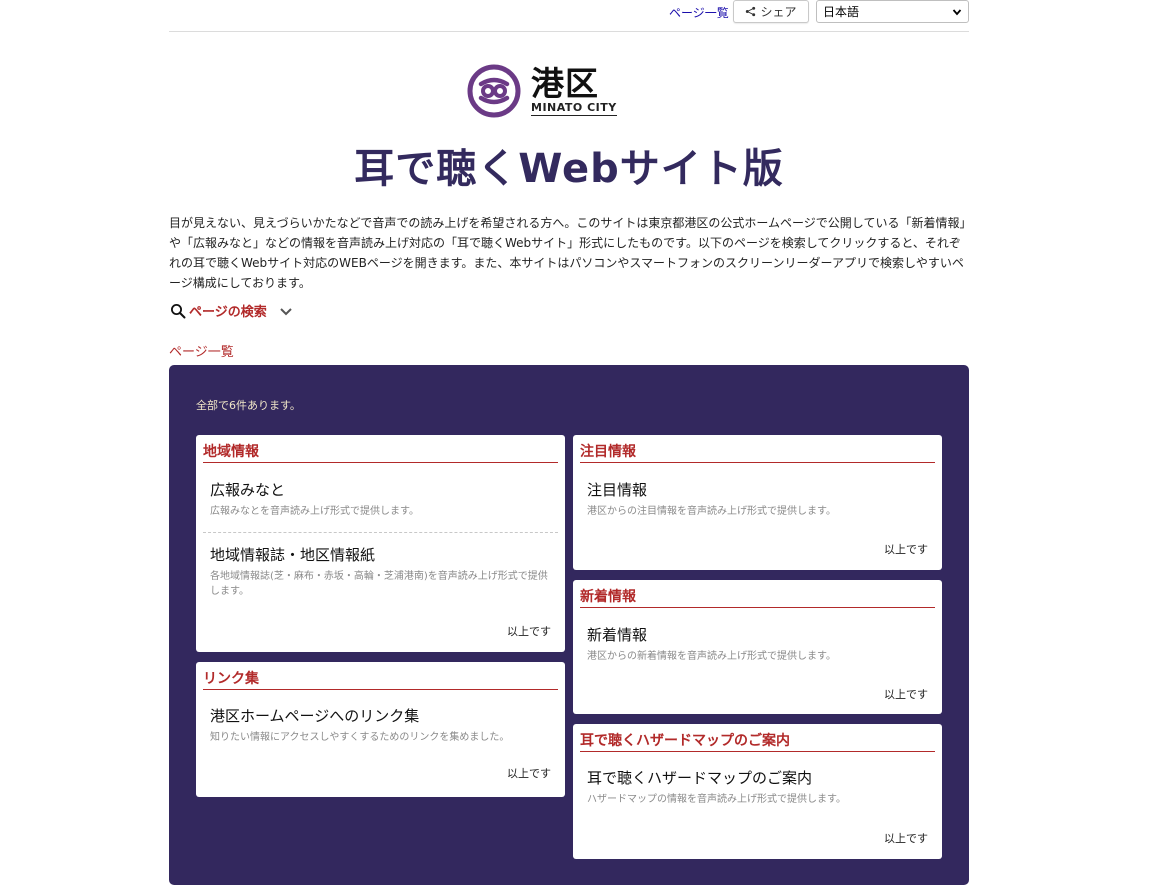 This screenshot has width=1157, height=885. I want to click on card-heading: 耳で聴くハザードマップのご案内, so click(757, 742).